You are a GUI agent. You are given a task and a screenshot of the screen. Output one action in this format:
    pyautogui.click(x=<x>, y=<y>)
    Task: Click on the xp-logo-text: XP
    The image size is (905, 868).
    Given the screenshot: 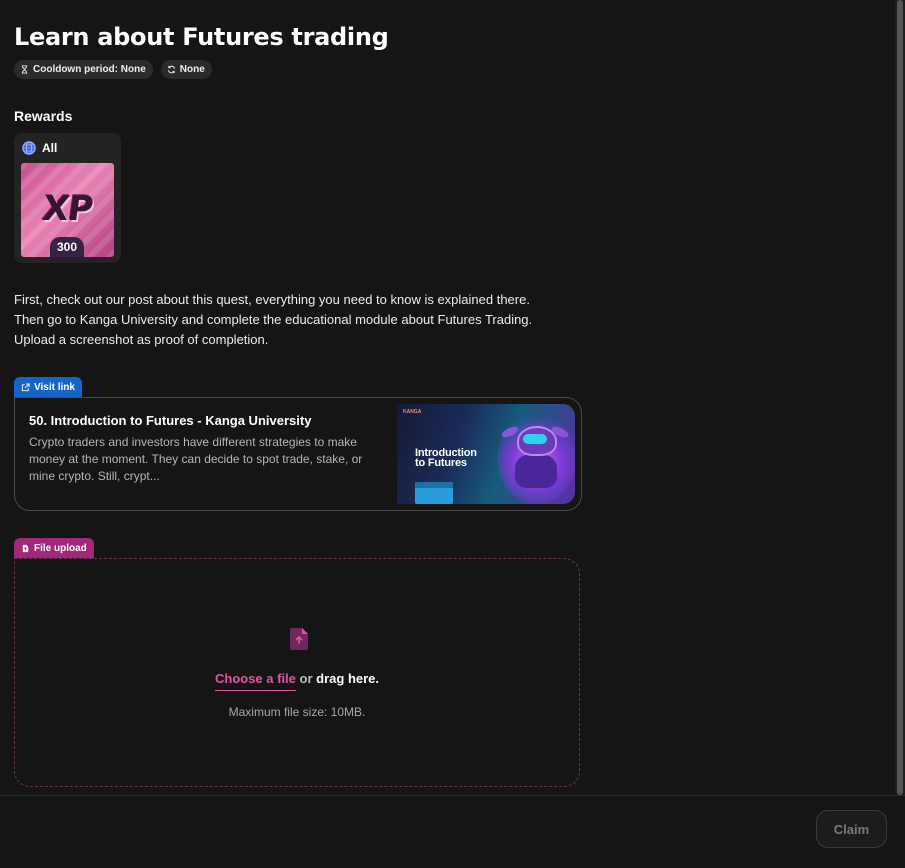 What is the action you would take?
    pyautogui.click(x=67, y=209)
    